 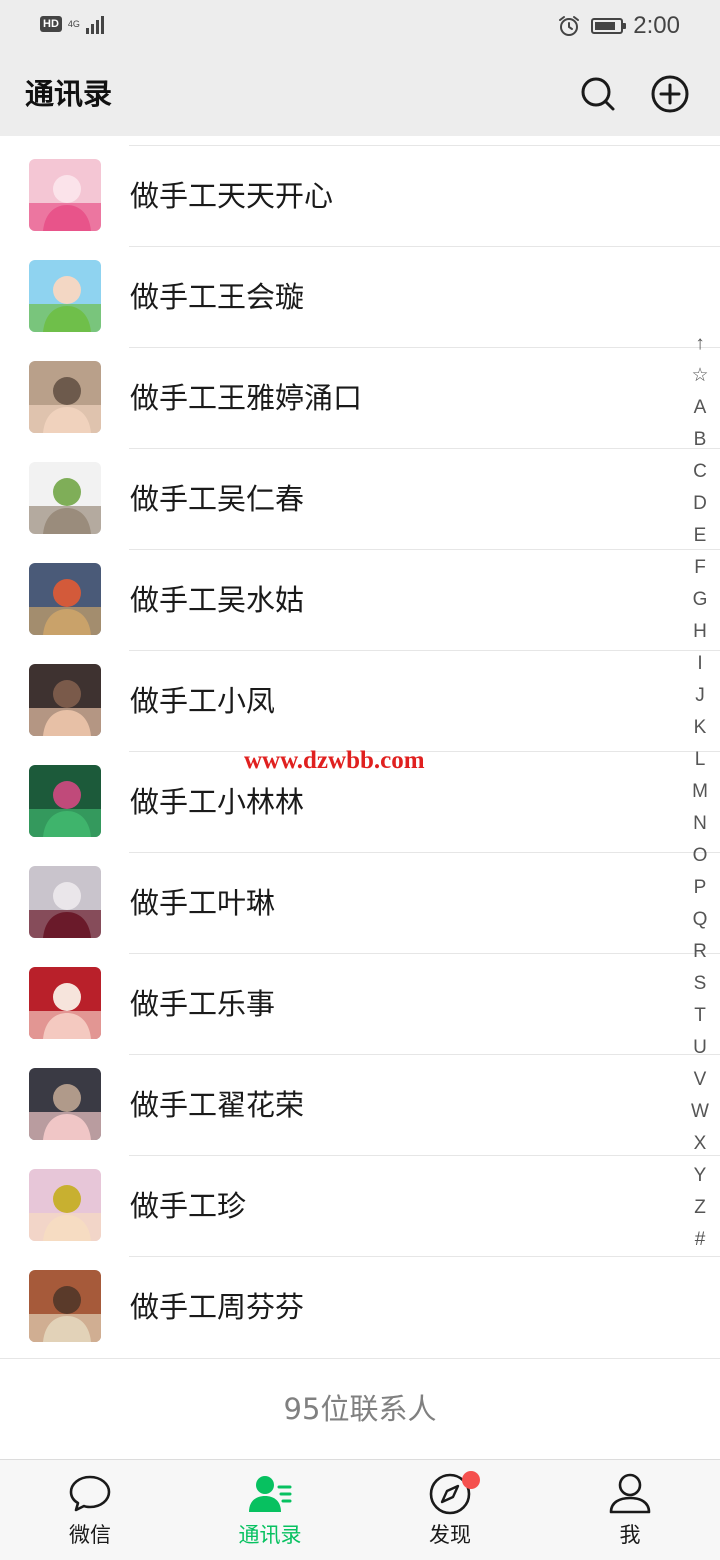 What do you see at coordinates (270, 1494) in the screenshot?
I see `contacts-icon` at bounding box center [270, 1494].